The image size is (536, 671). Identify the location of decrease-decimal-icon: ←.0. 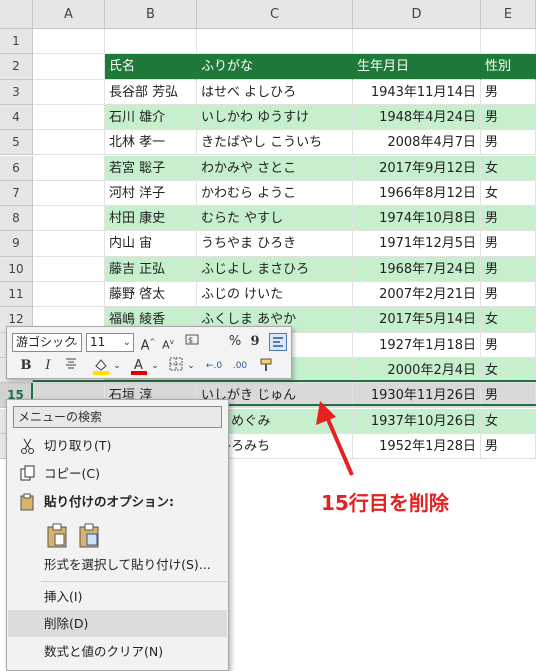
(214, 366).